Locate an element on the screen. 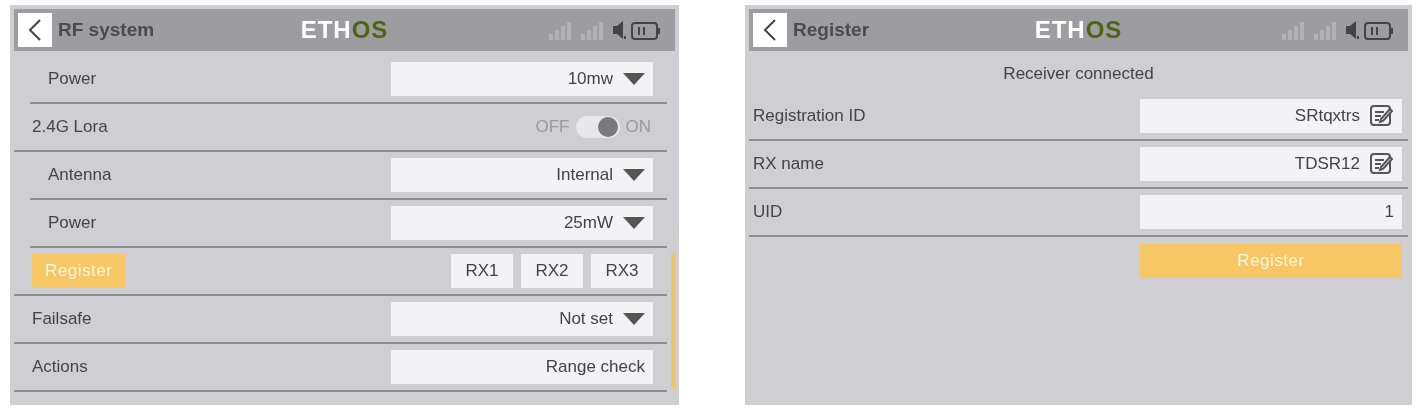 Image resolution: width=1419 pixels, height=411 pixels. dropdown: Internal is located at coordinates (522, 175).